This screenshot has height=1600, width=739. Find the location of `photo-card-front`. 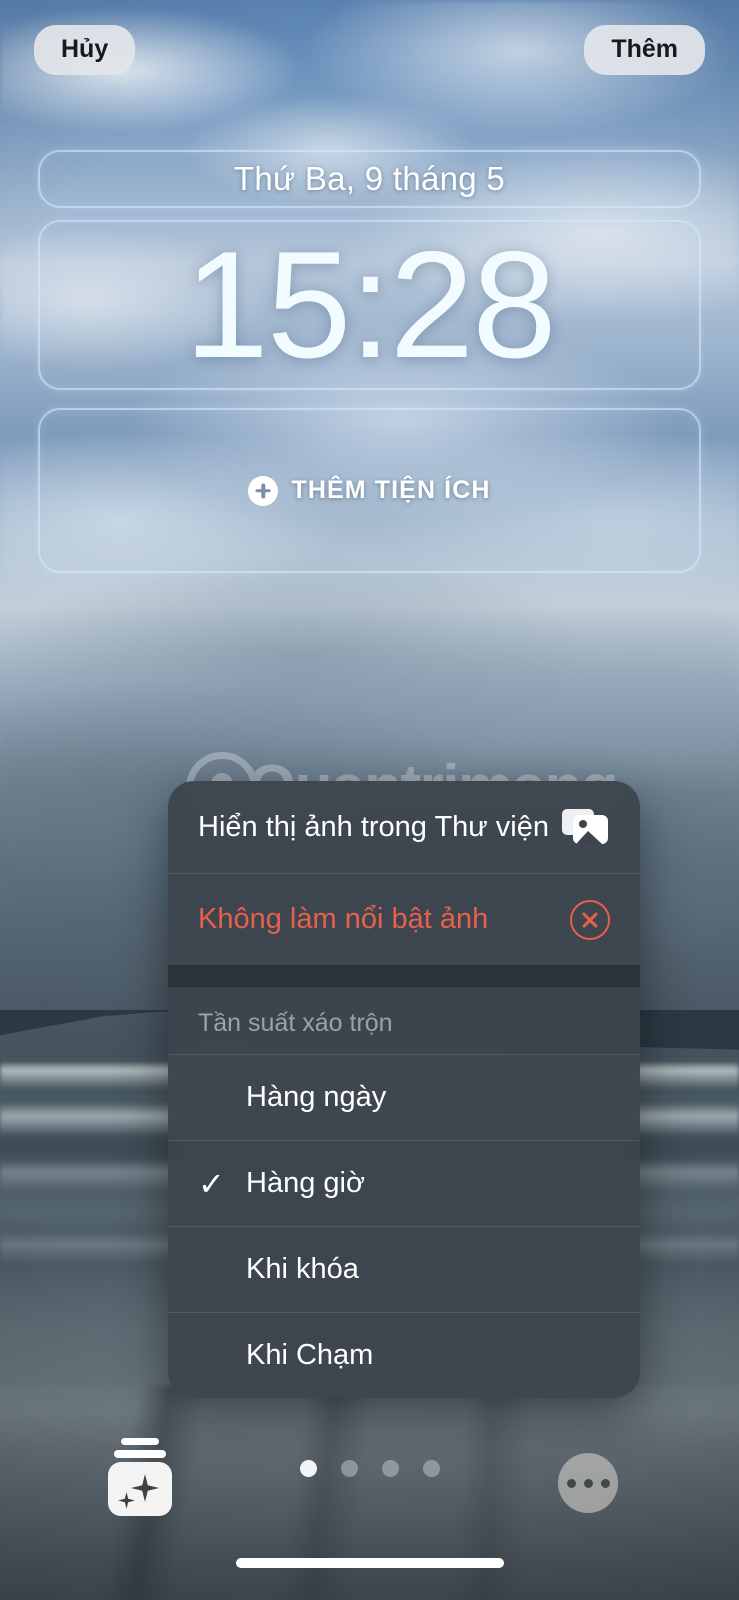

photo-card-front is located at coordinates (590, 829).